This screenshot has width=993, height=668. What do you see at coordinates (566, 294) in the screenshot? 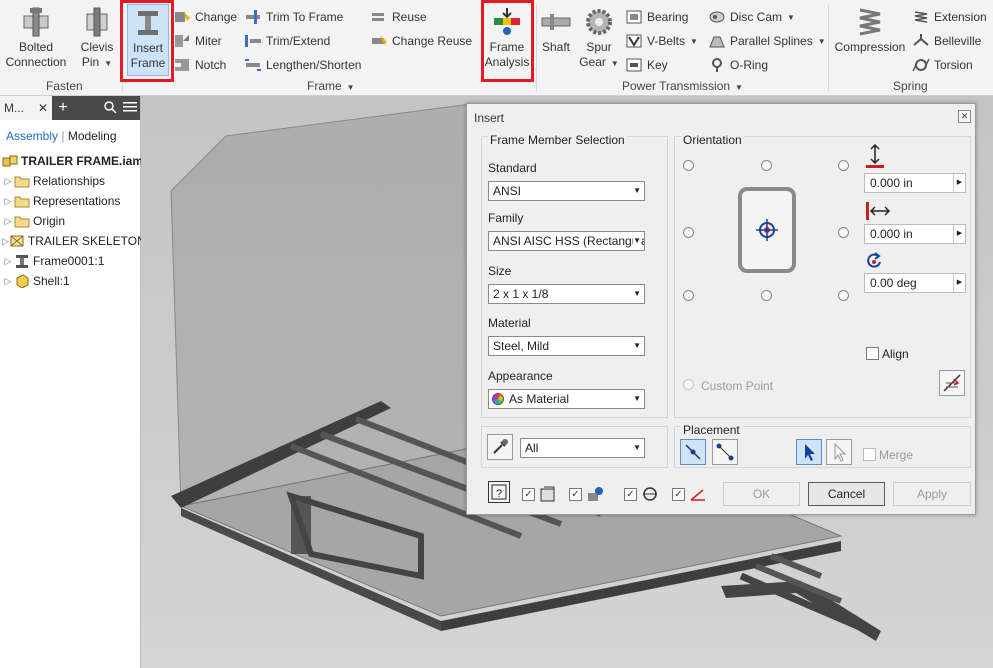
I see `size-select: 2 x 1 x 1/8 ▼` at bounding box center [566, 294].